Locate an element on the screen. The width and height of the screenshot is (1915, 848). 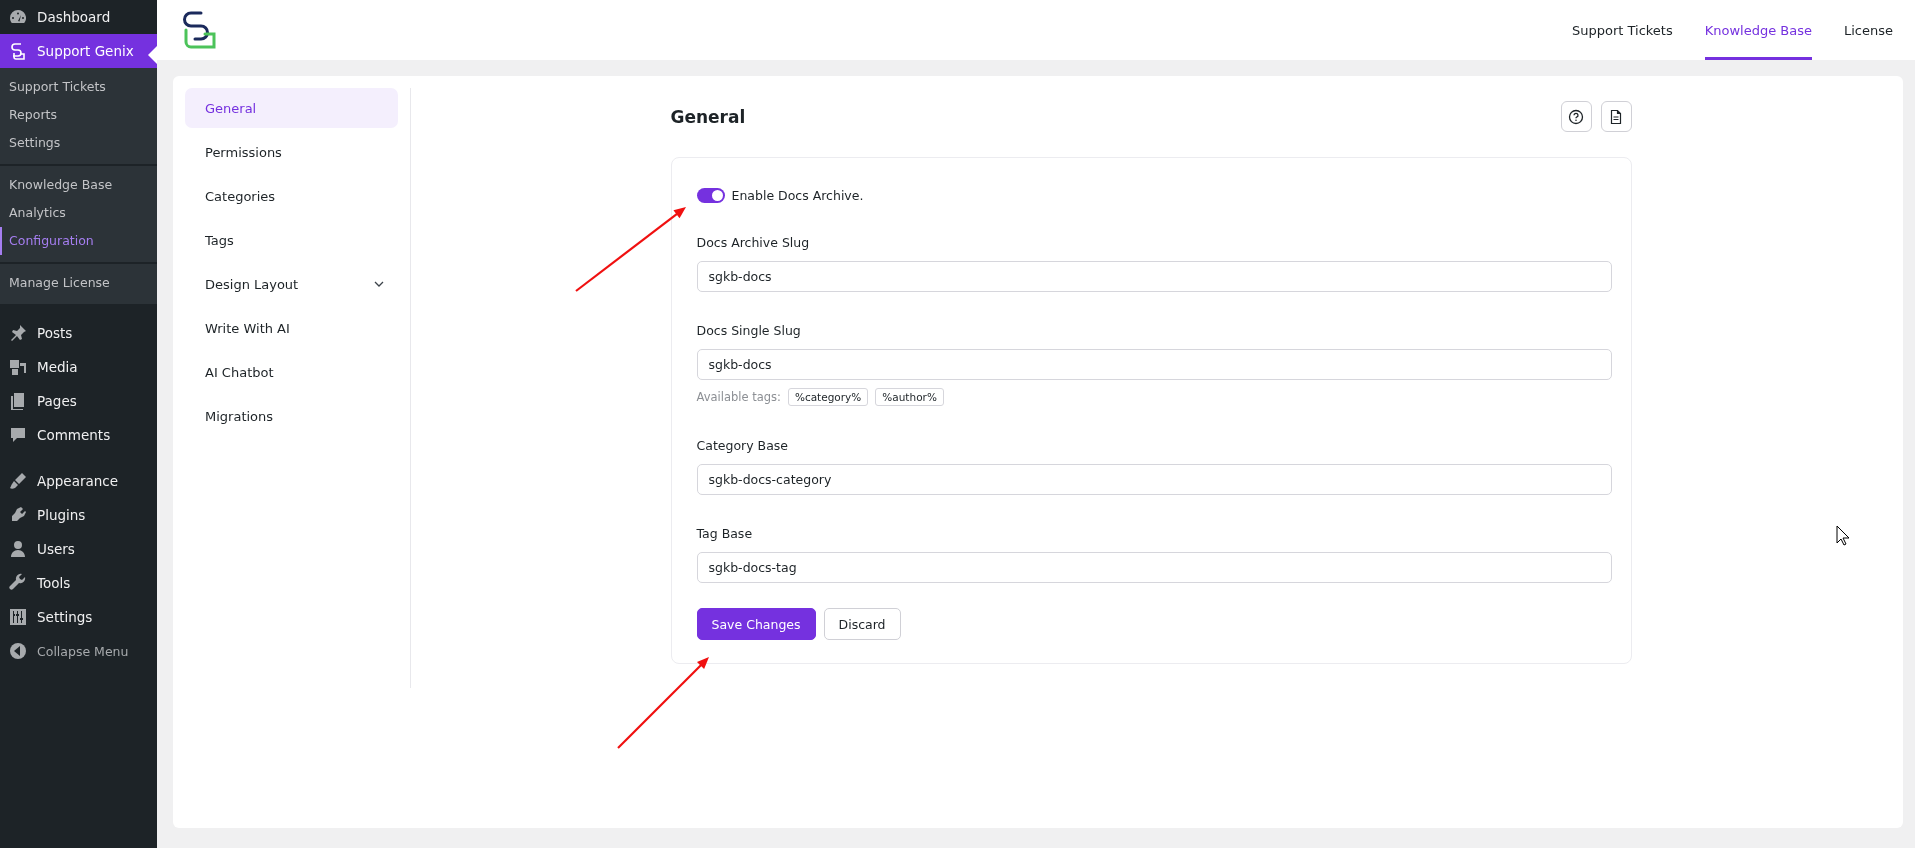
docs-button is located at coordinates (1616, 116).